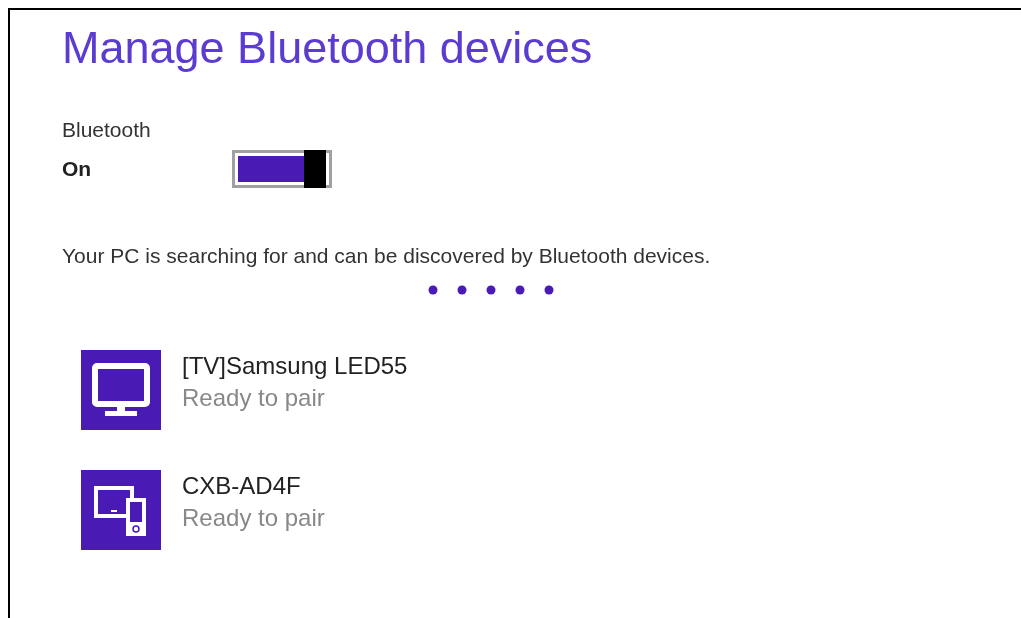  What do you see at coordinates (386, 255) in the screenshot?
I see `status-message: Your PC is searching for and can be discovered by Bluetooth devices.` at bounding box center [386, 255].